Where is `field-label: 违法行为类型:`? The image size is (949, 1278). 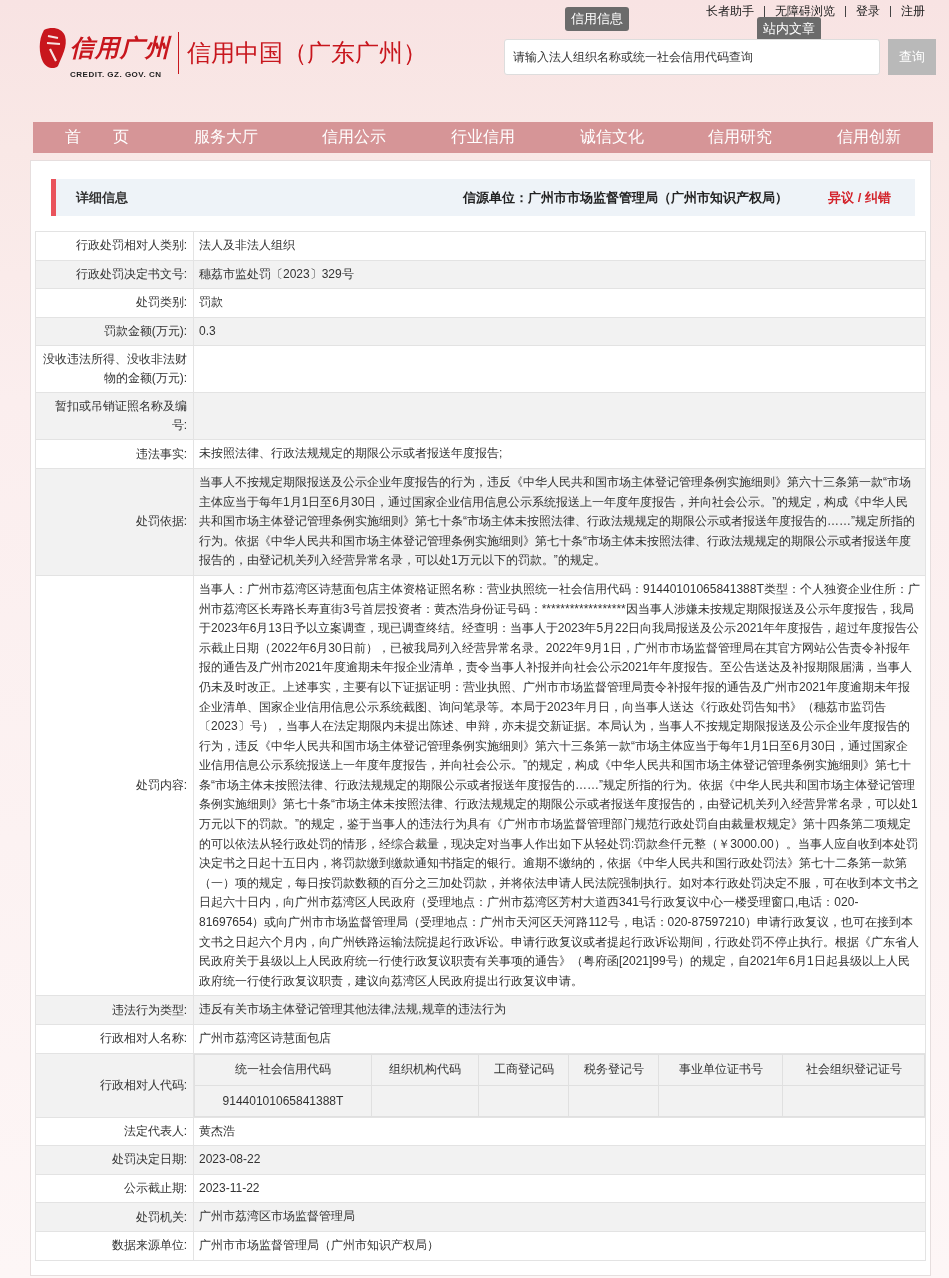 field-label: 违法行为类型: is located at coordinates (114, 1010).